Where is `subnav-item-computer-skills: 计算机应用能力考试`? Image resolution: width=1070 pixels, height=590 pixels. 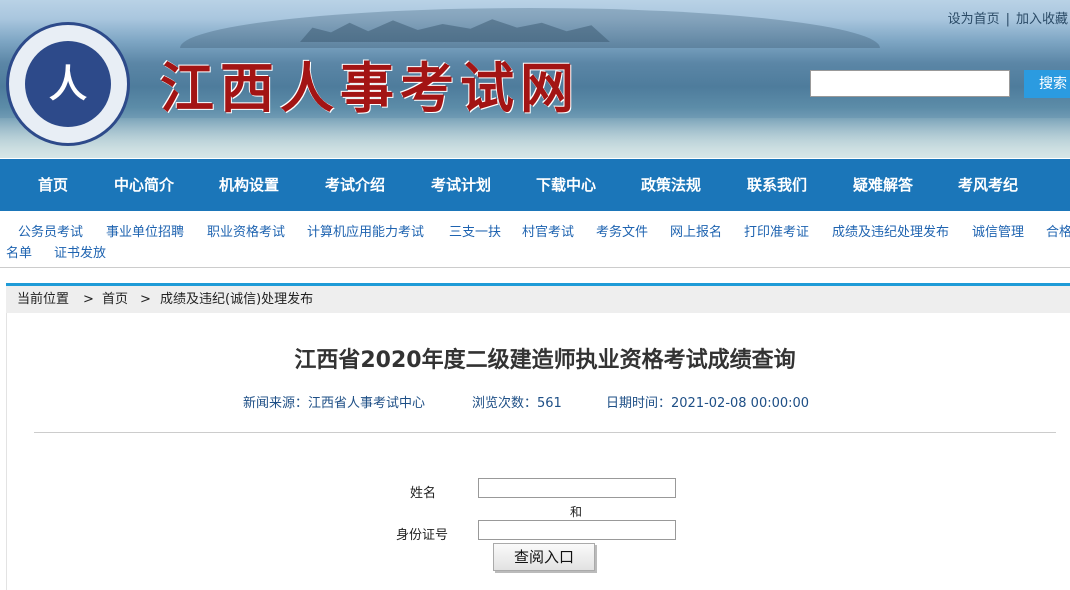 subnav-item-computer-skills: 计算机应用能力考试 is located at coordinates (365, 230).